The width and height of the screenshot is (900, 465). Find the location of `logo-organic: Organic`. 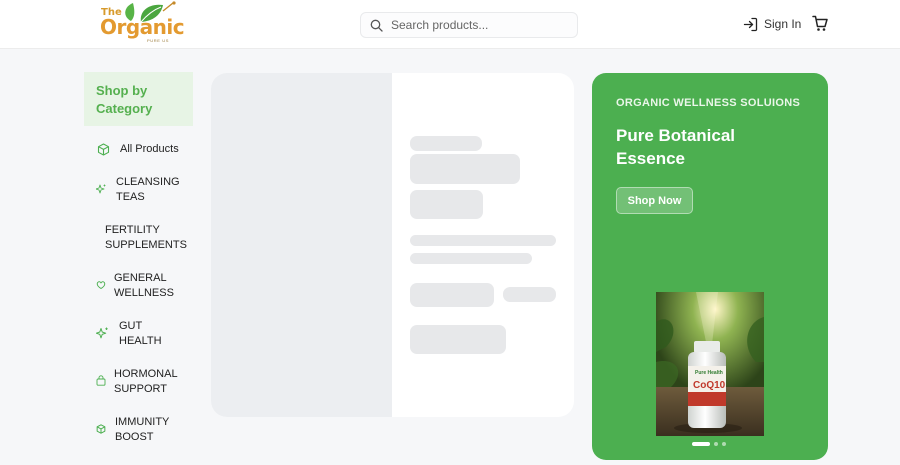

logo-organic: Organic is located at coordinates (142, 27).